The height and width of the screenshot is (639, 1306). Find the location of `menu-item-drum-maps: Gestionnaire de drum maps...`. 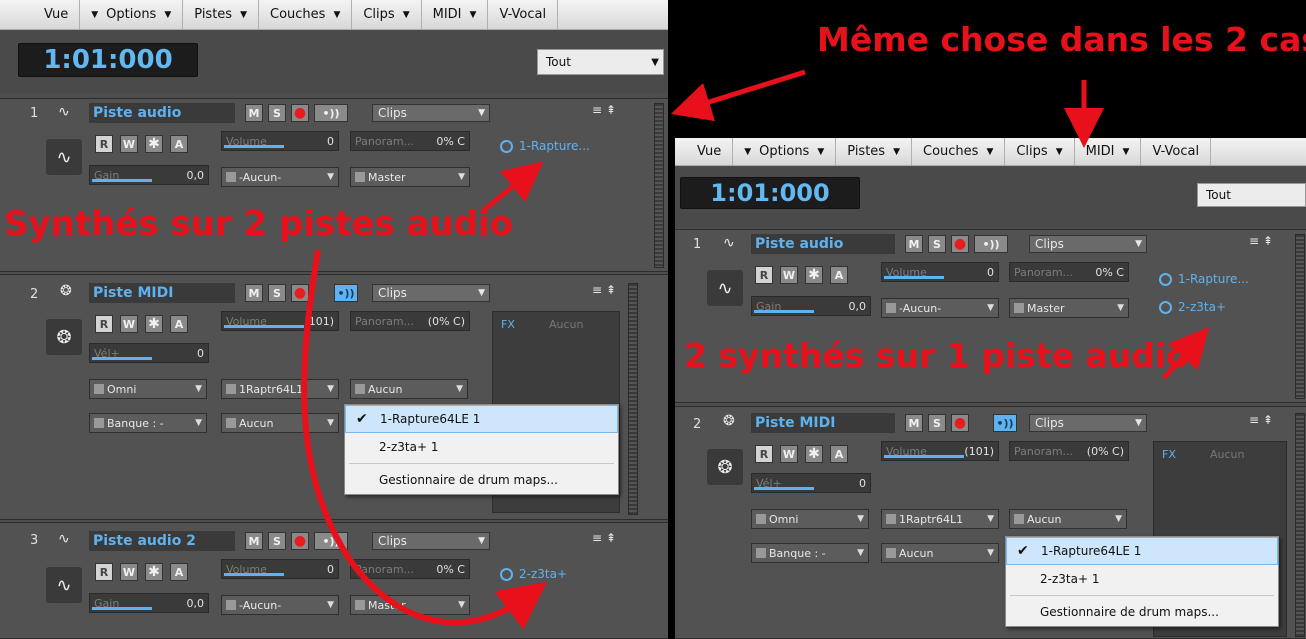

menu-item-drum-maps: Gestionnaire de drum maps... is located at coordinates (1142, 612).